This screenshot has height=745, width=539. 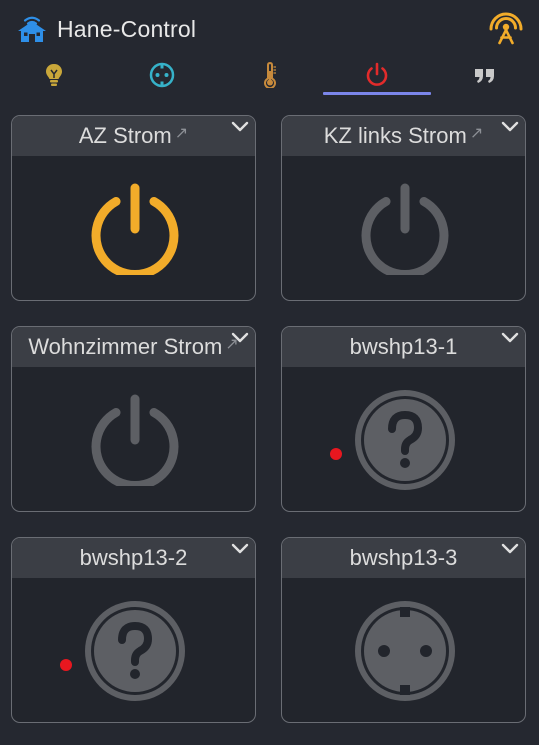 I want to click on card-header: Wohnzimmer Strom ↗, so click(x=133, y=347).